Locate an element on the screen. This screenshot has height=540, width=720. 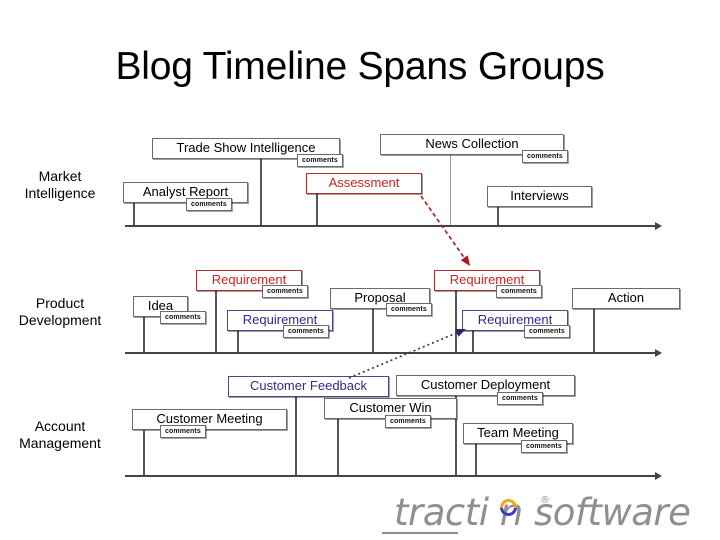
group-label-line: Market is located at coordinates (60, 176).